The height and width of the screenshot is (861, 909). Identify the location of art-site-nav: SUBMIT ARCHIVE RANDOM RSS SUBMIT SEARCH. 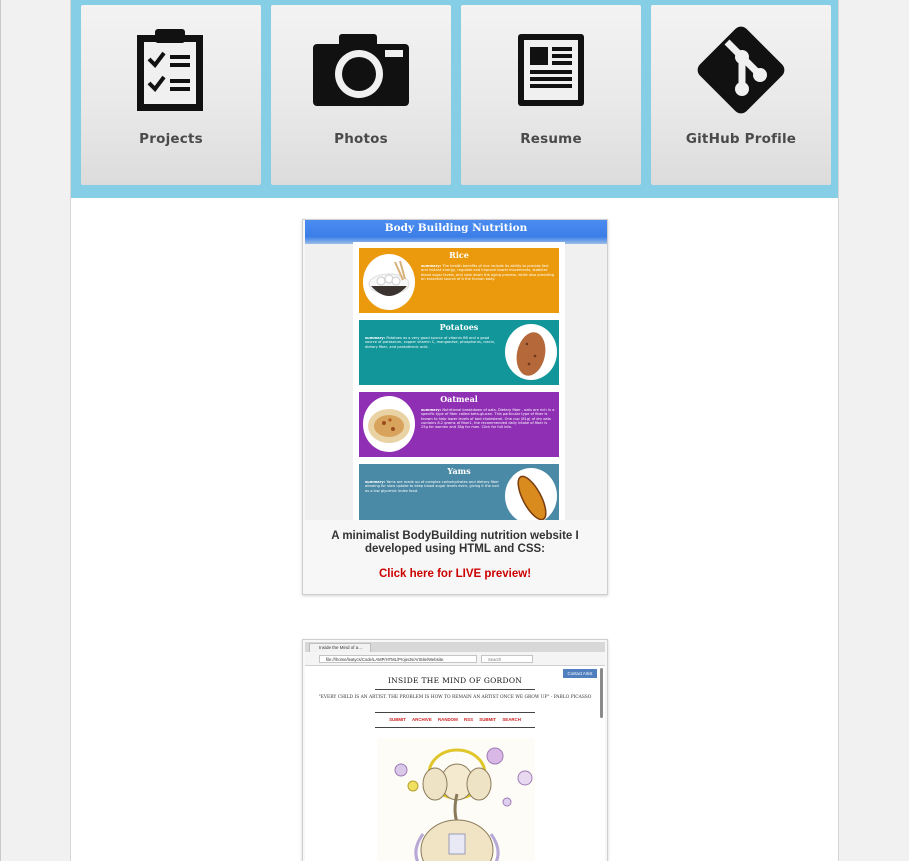
(455, 719).